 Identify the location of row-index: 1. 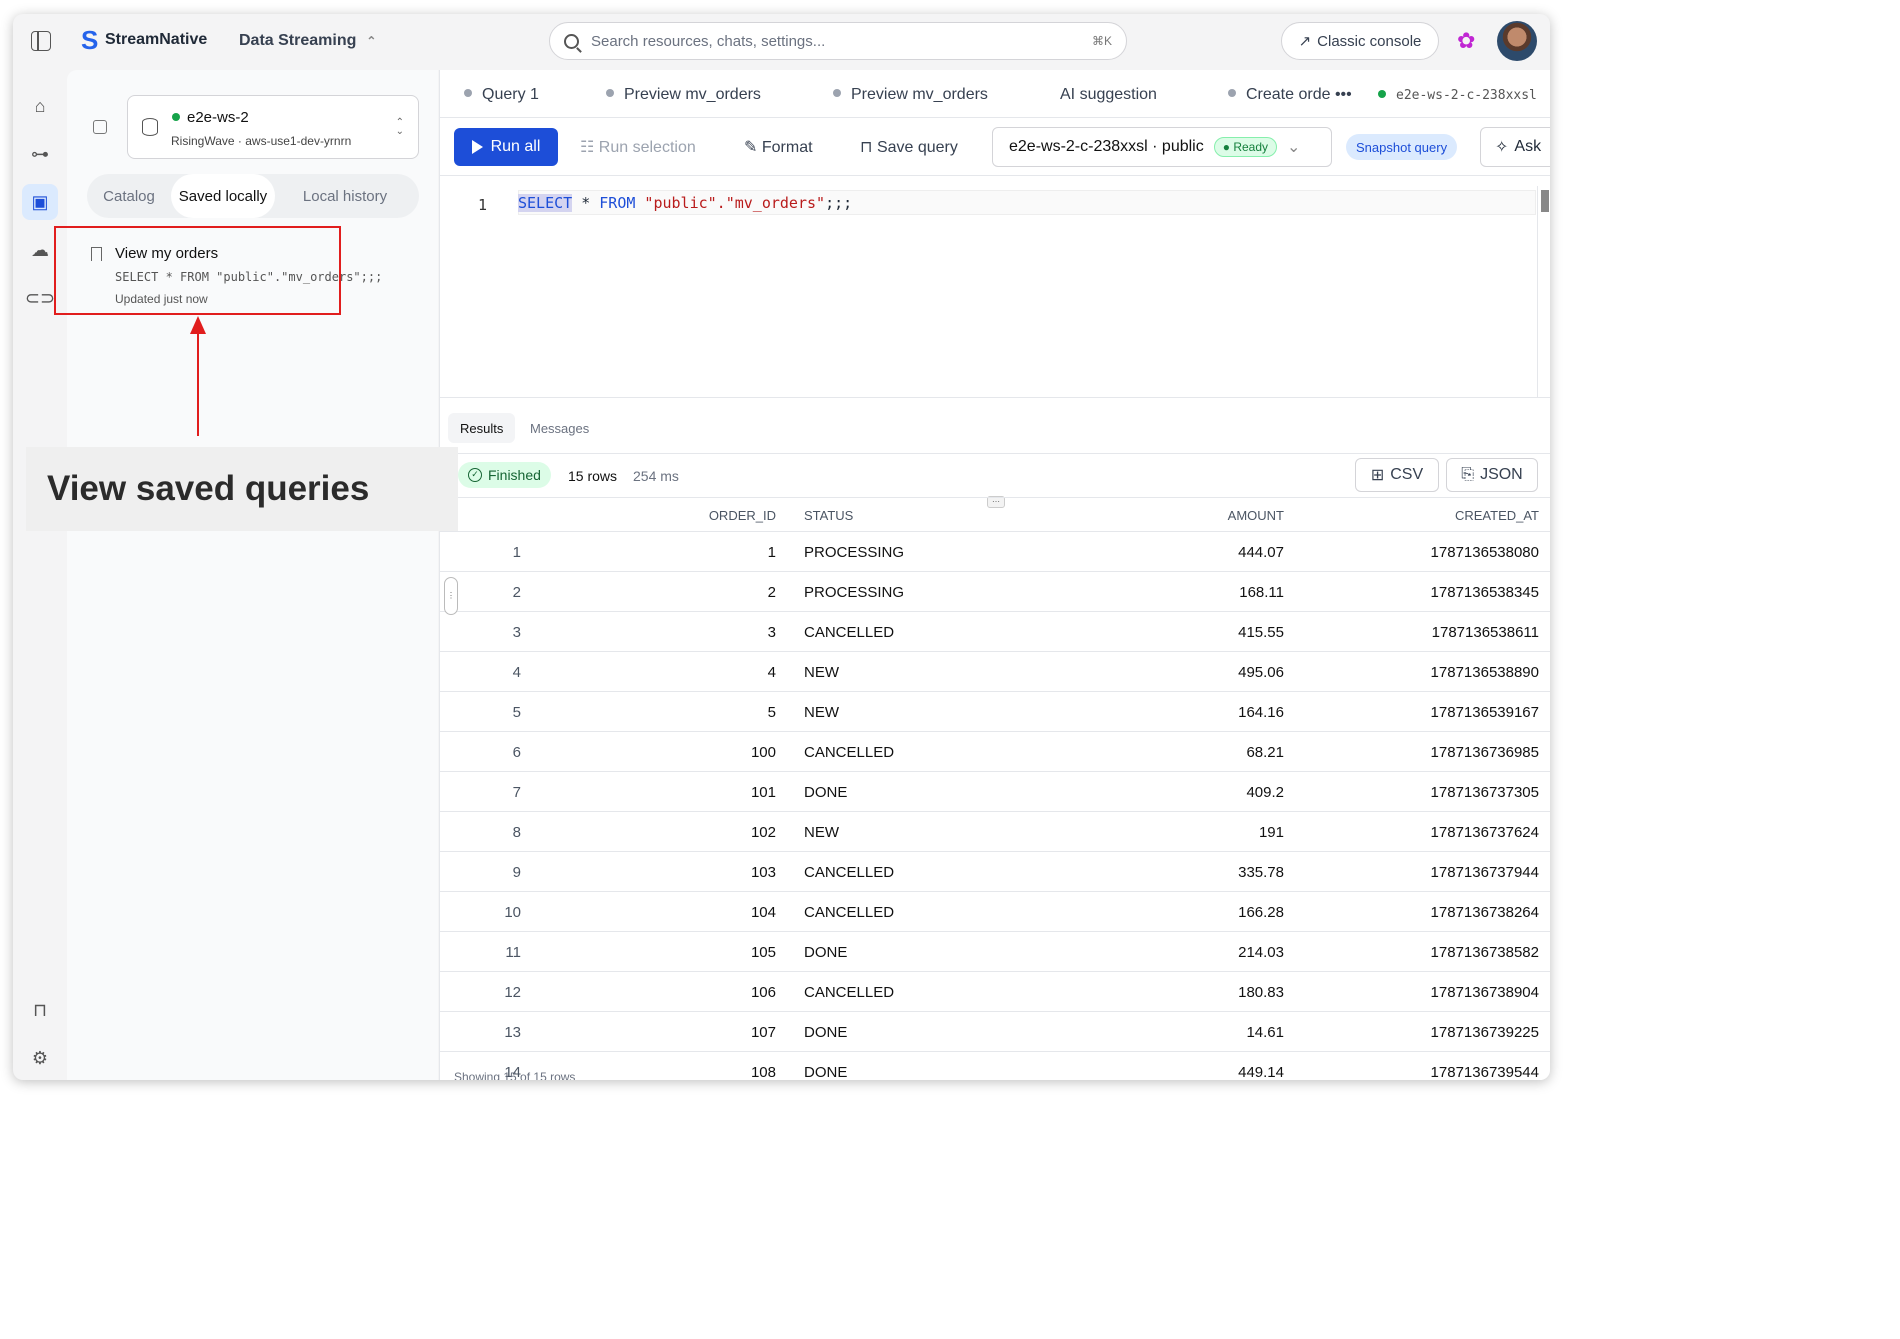
(516, 552).